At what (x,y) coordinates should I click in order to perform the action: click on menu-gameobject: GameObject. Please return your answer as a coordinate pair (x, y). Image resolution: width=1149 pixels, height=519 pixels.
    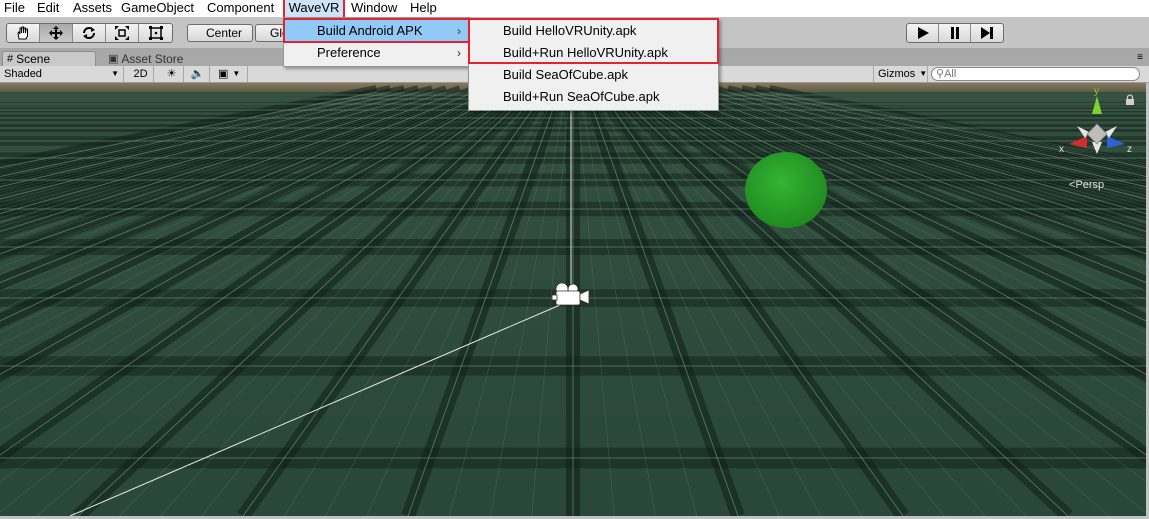
    Looking at the image, I should click on (157, 8).